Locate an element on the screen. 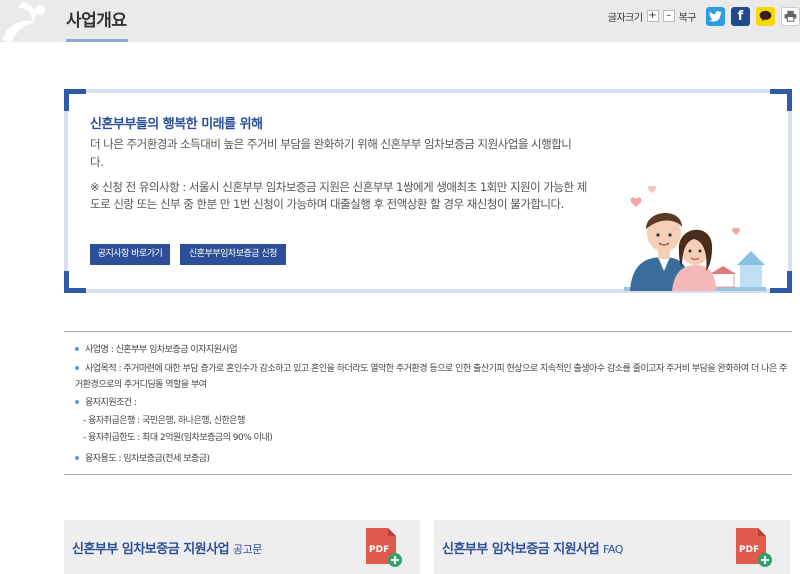  card-title: 신혼부부 임차보증금 지원사업 FAQ is located at coordinates (532, 547).